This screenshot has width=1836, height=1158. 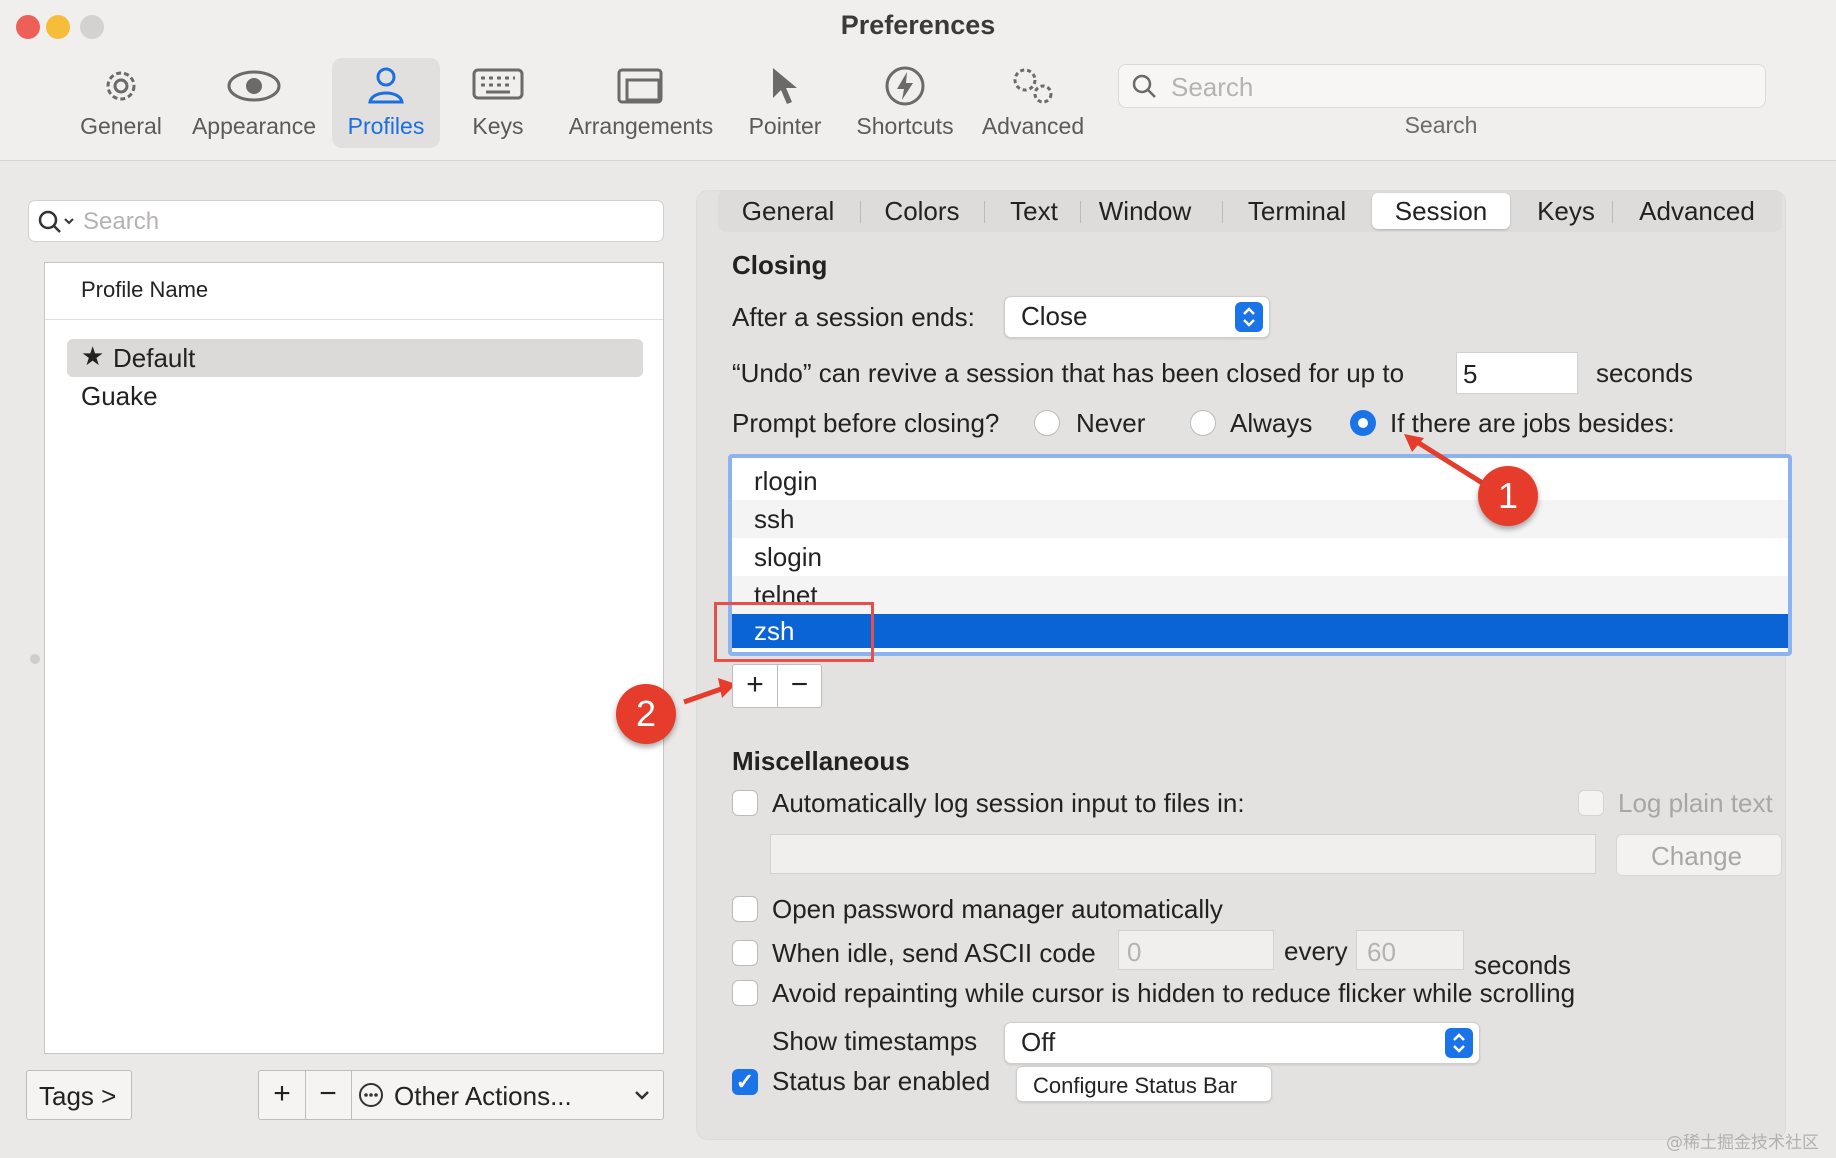 What do you see at coordinates (1363, 423) in the screenshot?
I see `radio-jobs-besides` at bounding box center [1363, 423].